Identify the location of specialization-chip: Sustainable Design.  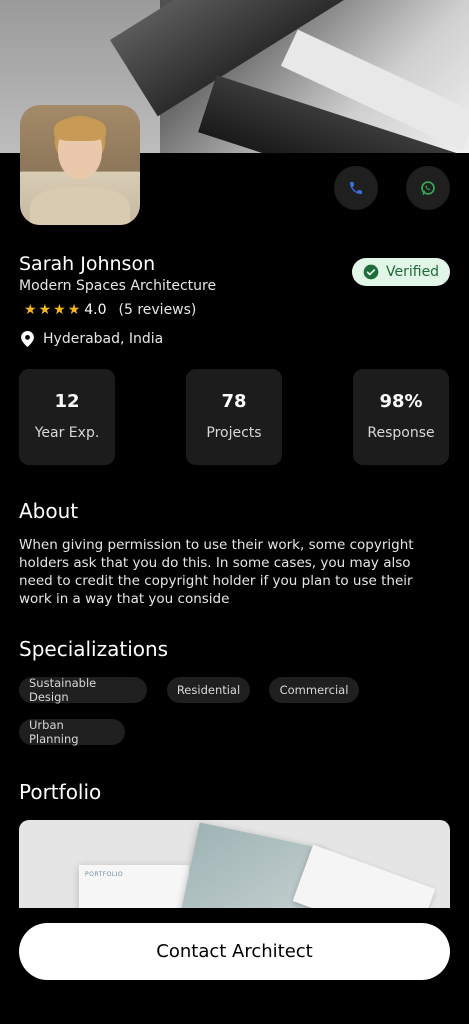
(83, 690).